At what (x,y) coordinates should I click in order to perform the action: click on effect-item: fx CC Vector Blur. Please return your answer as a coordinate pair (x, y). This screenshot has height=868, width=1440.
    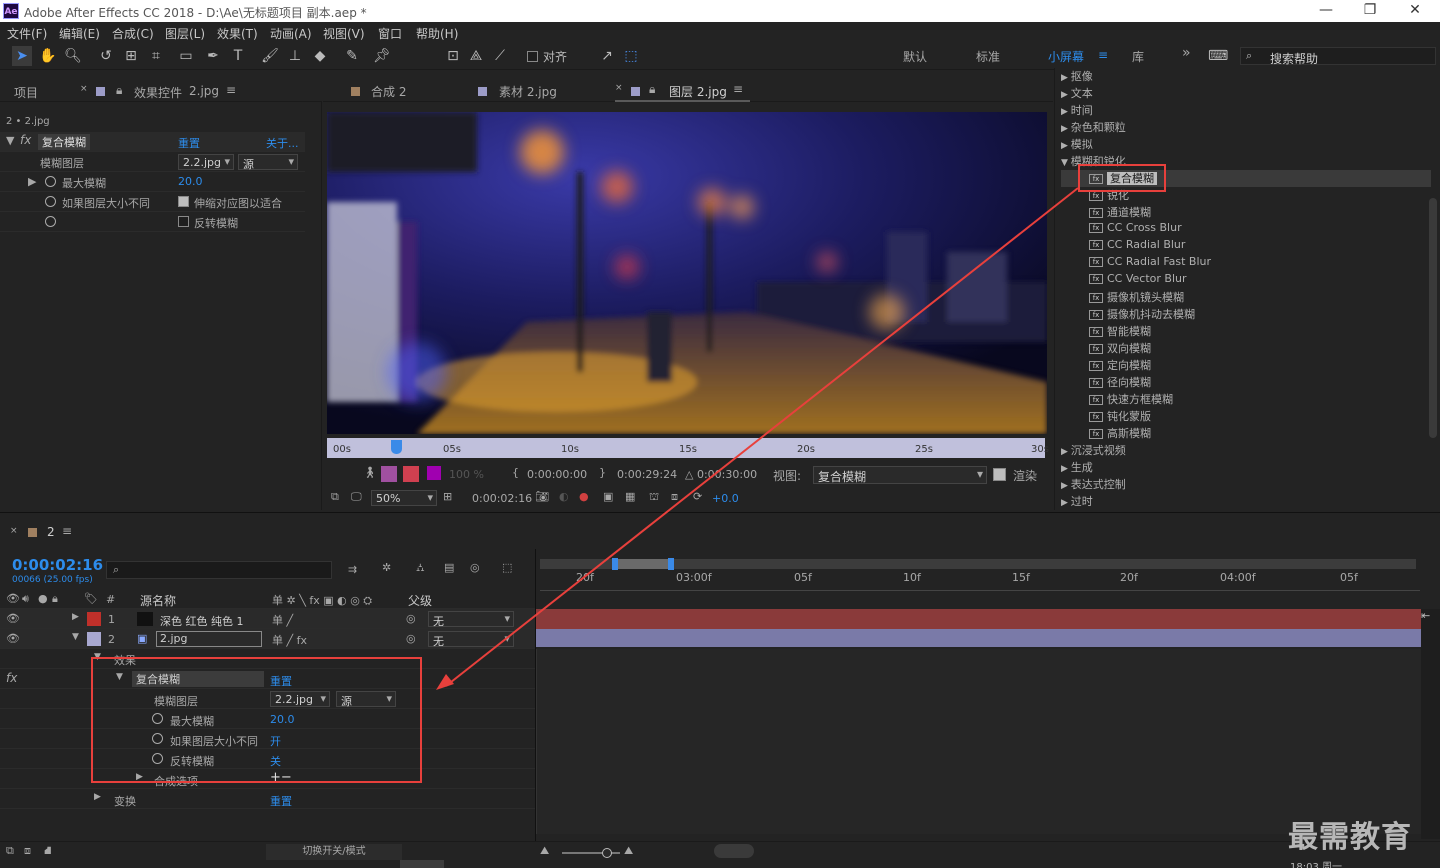
    Looking at the image, I should click on (1246, 280).